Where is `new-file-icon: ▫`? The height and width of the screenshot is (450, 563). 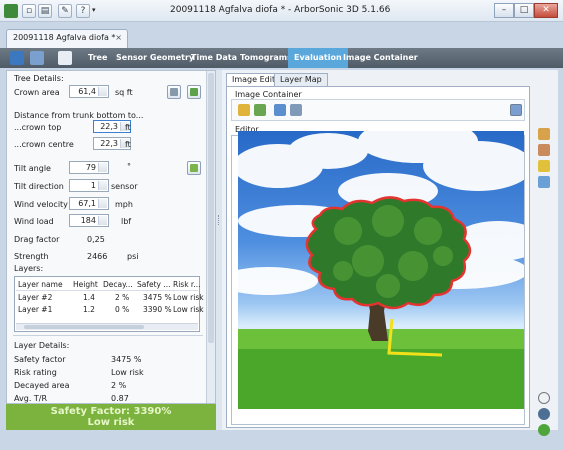 new-file-icon: ▫ is located at coordinates (29, 11).